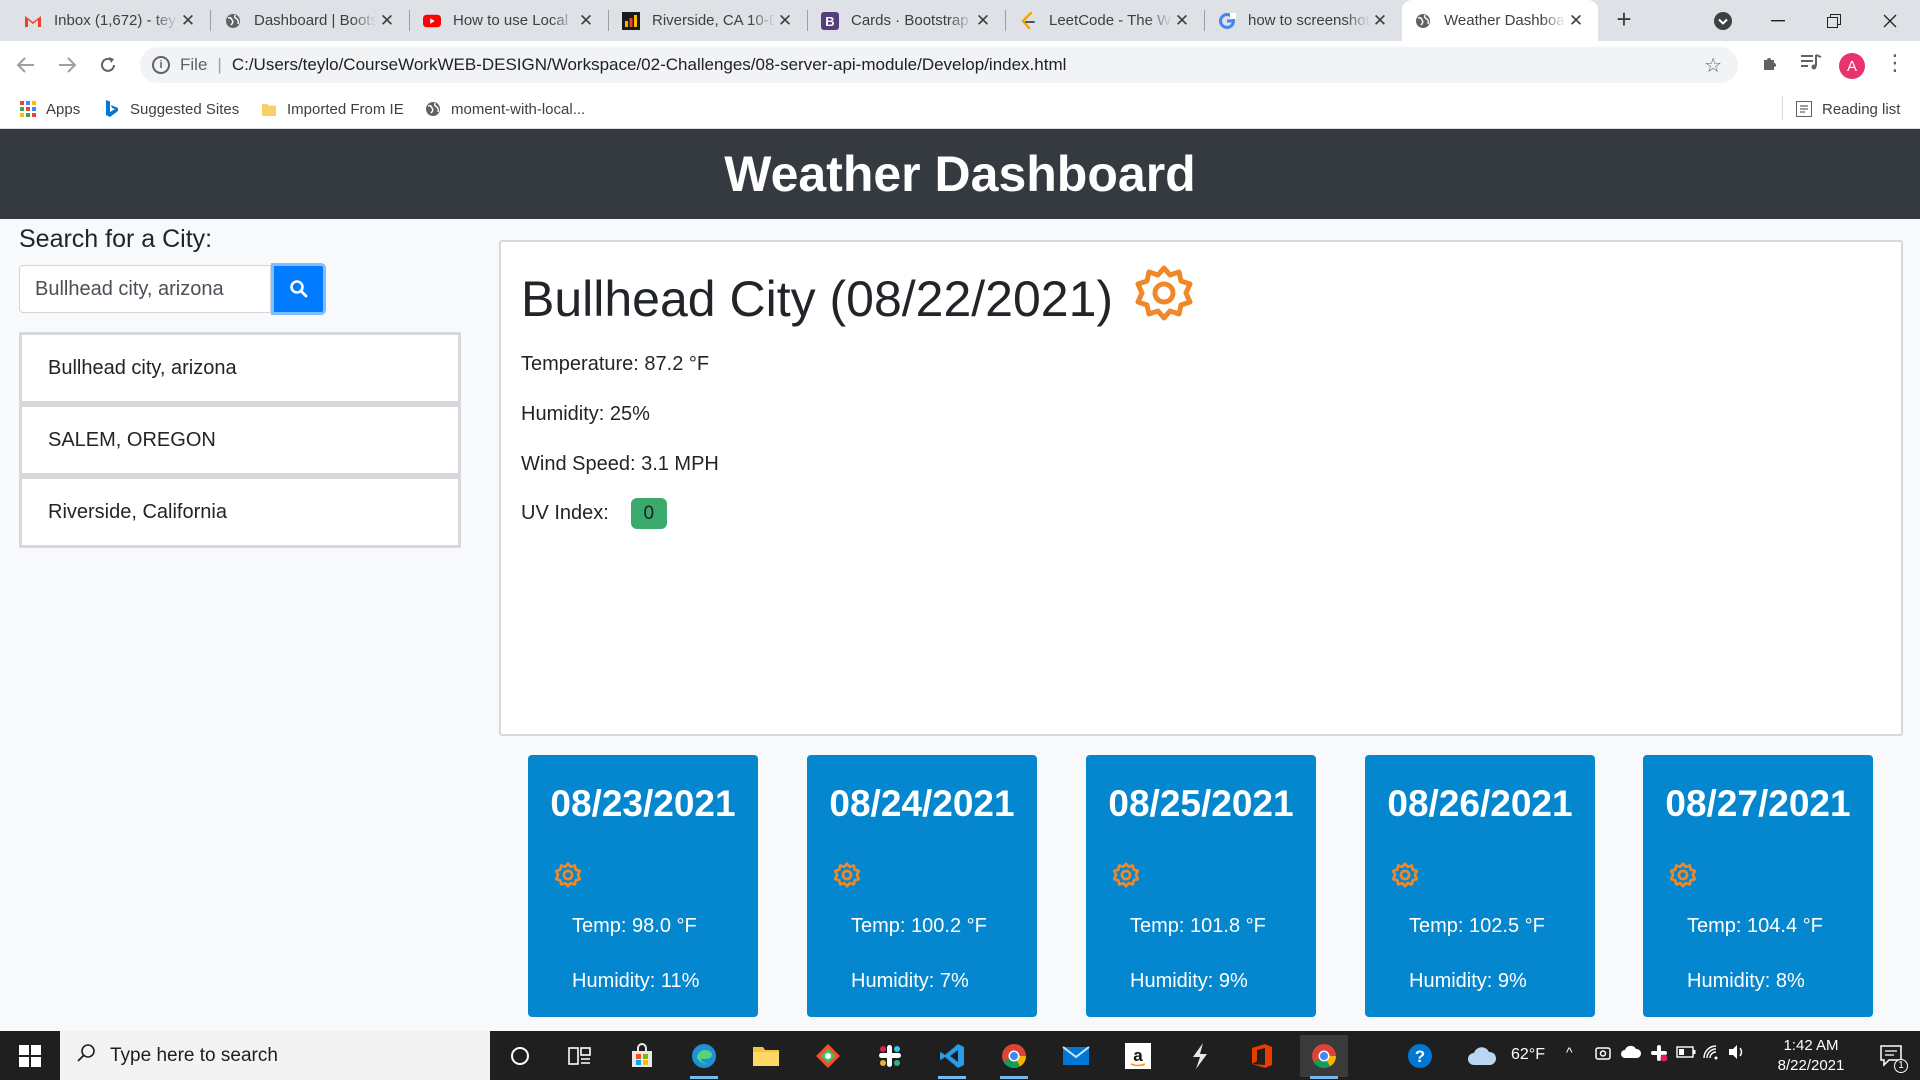 This screenshot has height=1080, width=1920. I want to click on sun-icon, so click(1405, 877).